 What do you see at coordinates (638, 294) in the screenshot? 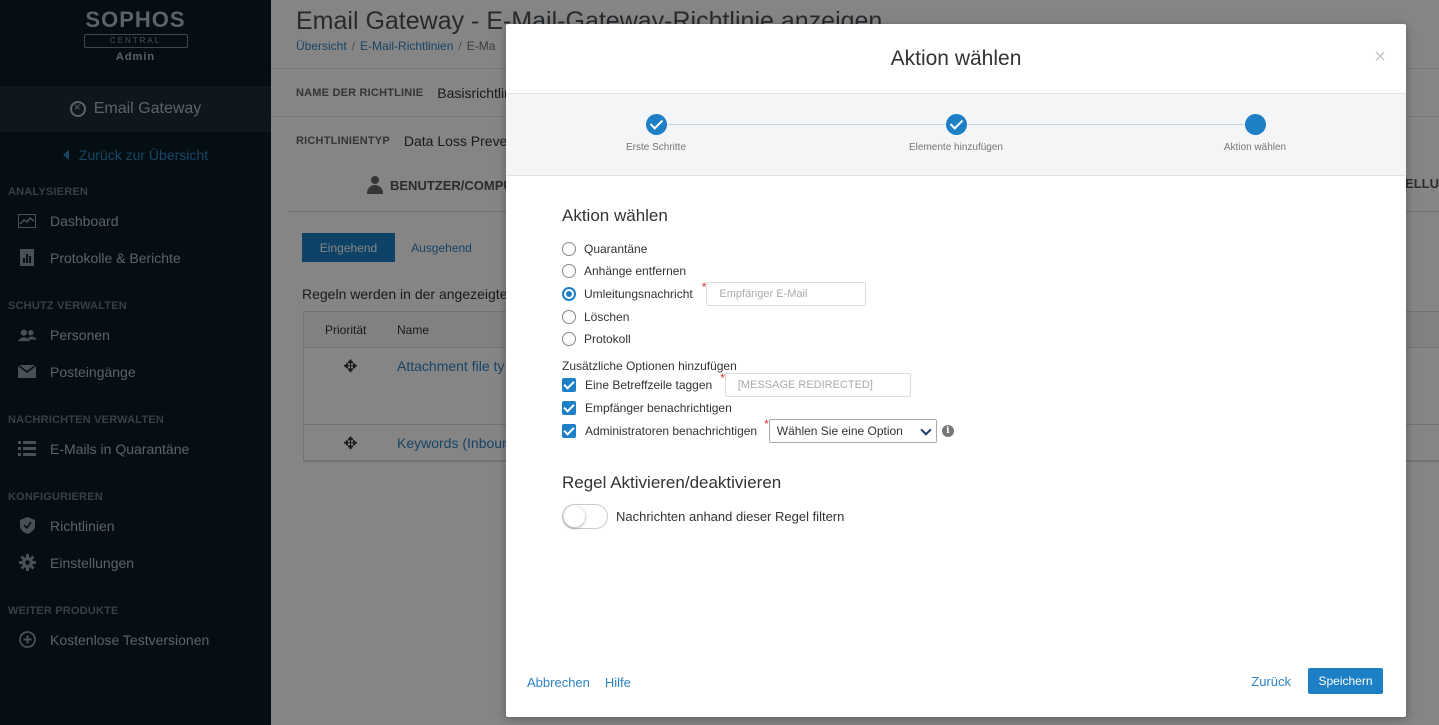
I see `radio-label: Umleitungsnachricht` at bounding box center [638, 294].